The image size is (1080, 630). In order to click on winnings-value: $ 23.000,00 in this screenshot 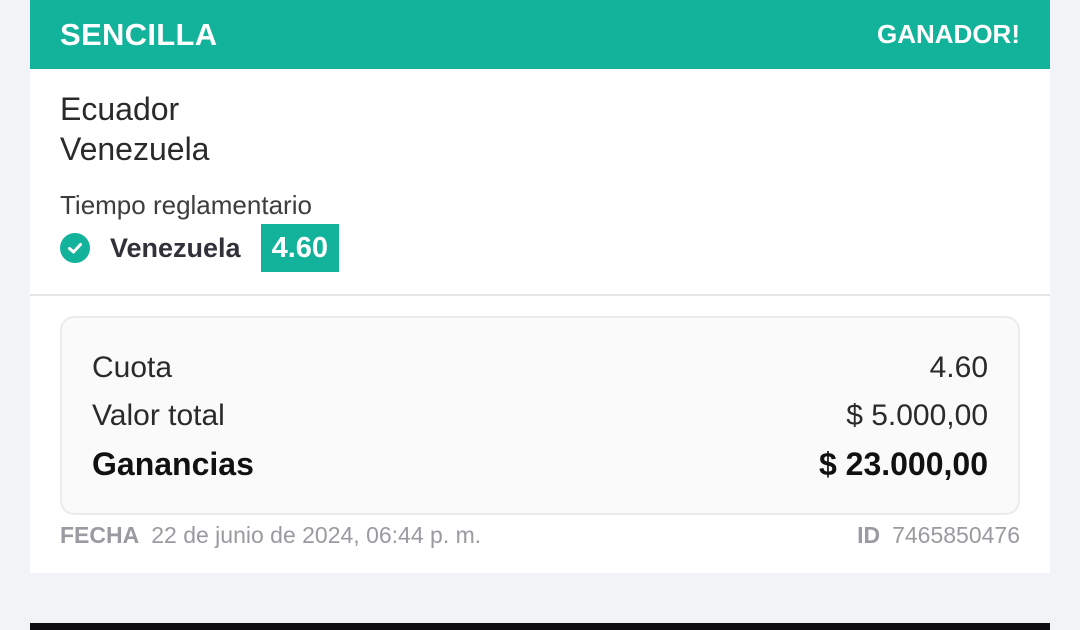, I will do `click(903, 463)`.